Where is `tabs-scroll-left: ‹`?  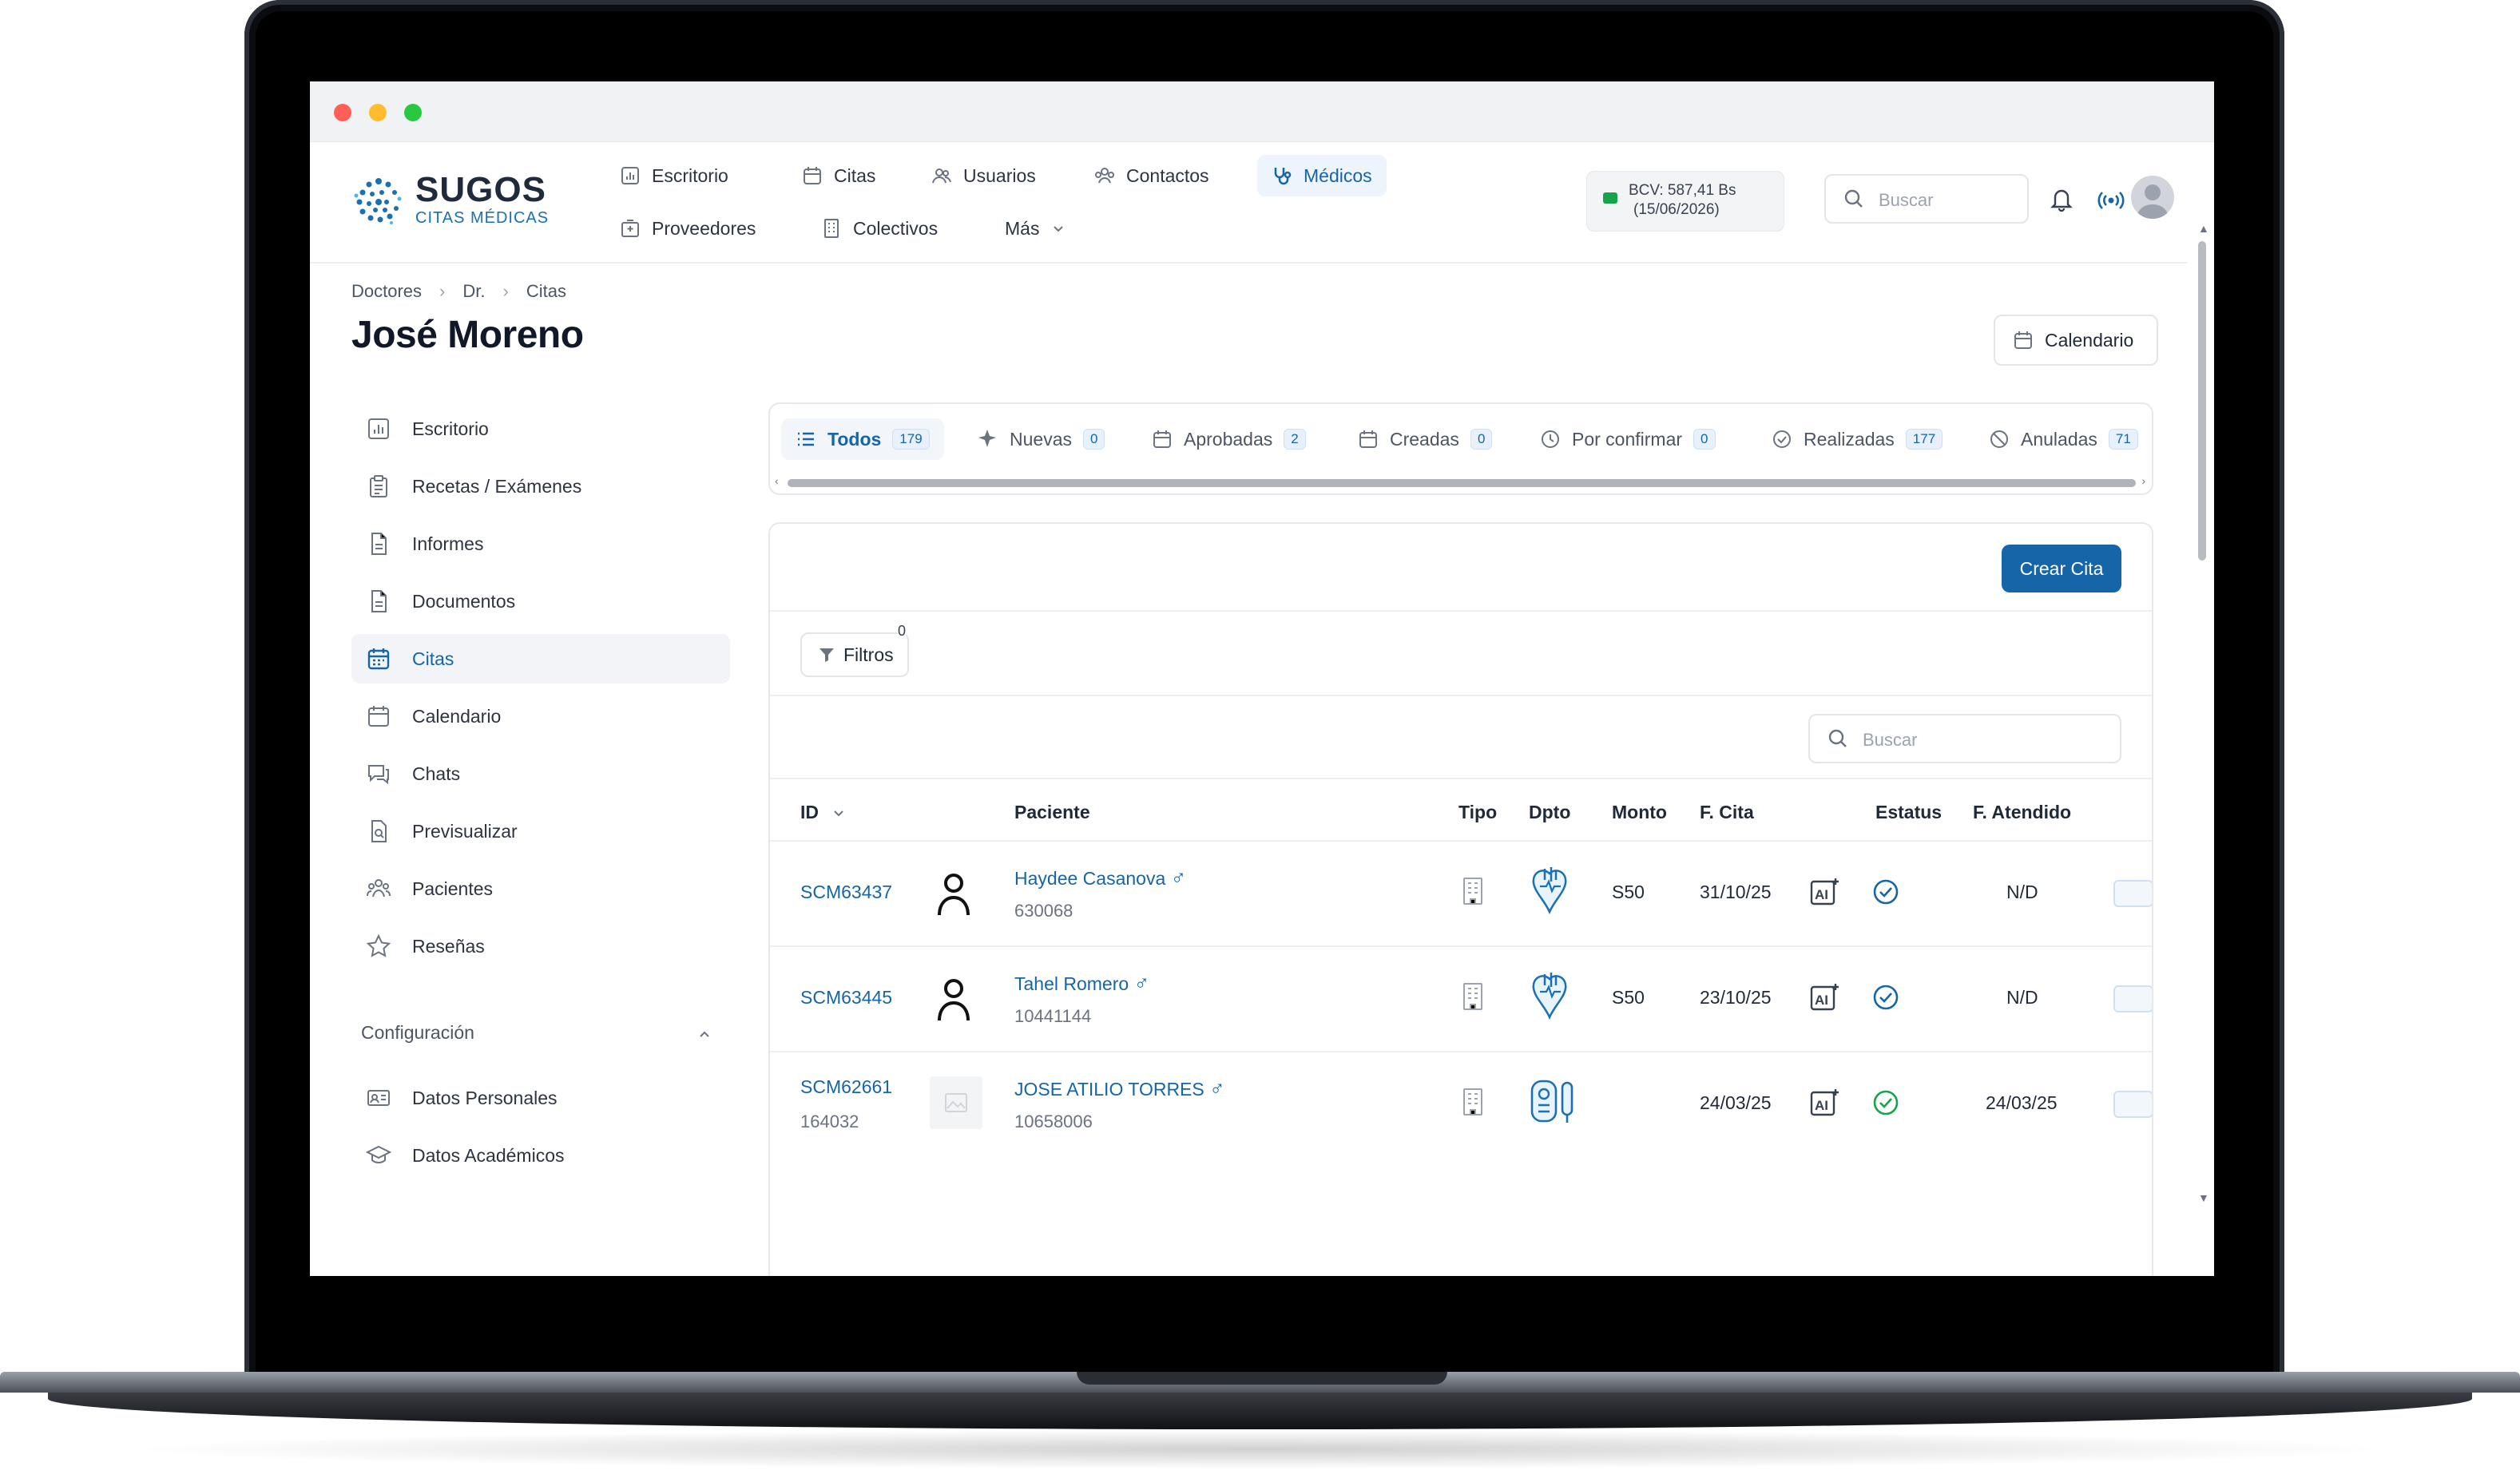 tabs-scroll-left: ‹ is located at coordinates (777, 480).